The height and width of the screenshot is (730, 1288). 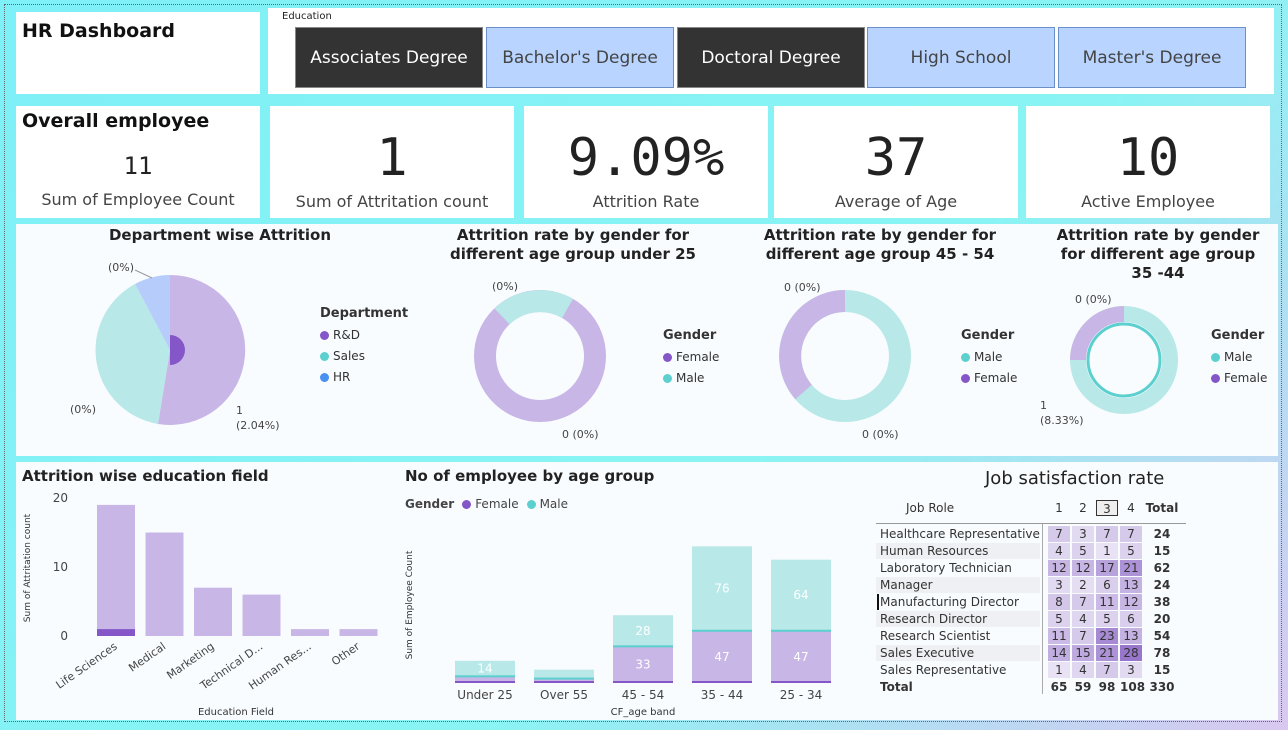 What do you see at coordinates (364, 356) in the screenshot?
I see `legend-item-sales: Sales` at bounding box center [364, 356].